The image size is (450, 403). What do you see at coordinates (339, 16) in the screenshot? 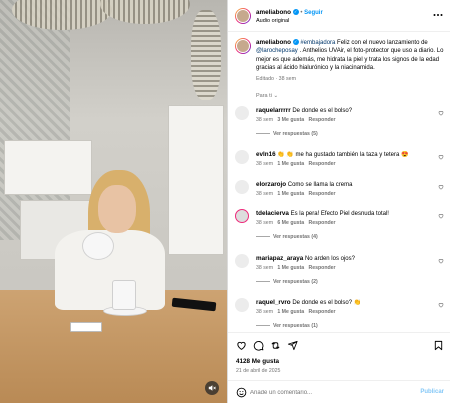
I see `post-header: ameliabono ✓ • Seguir Audio original` at bounding box center [339, 16].